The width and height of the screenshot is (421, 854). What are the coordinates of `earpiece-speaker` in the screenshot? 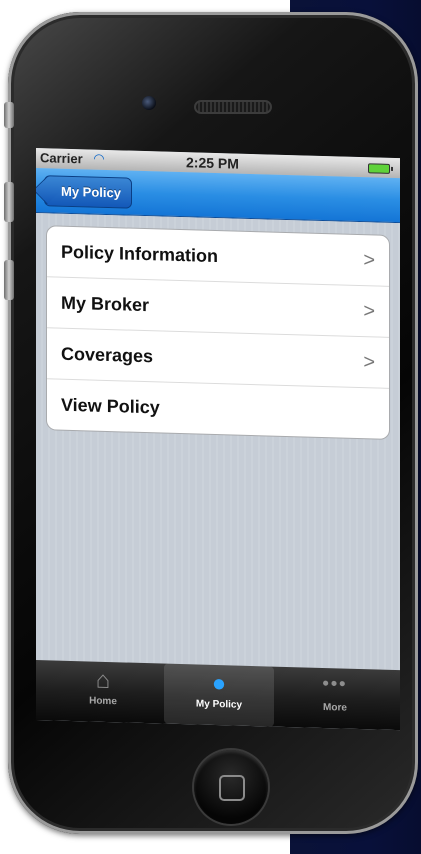 It's located at (233, 107).